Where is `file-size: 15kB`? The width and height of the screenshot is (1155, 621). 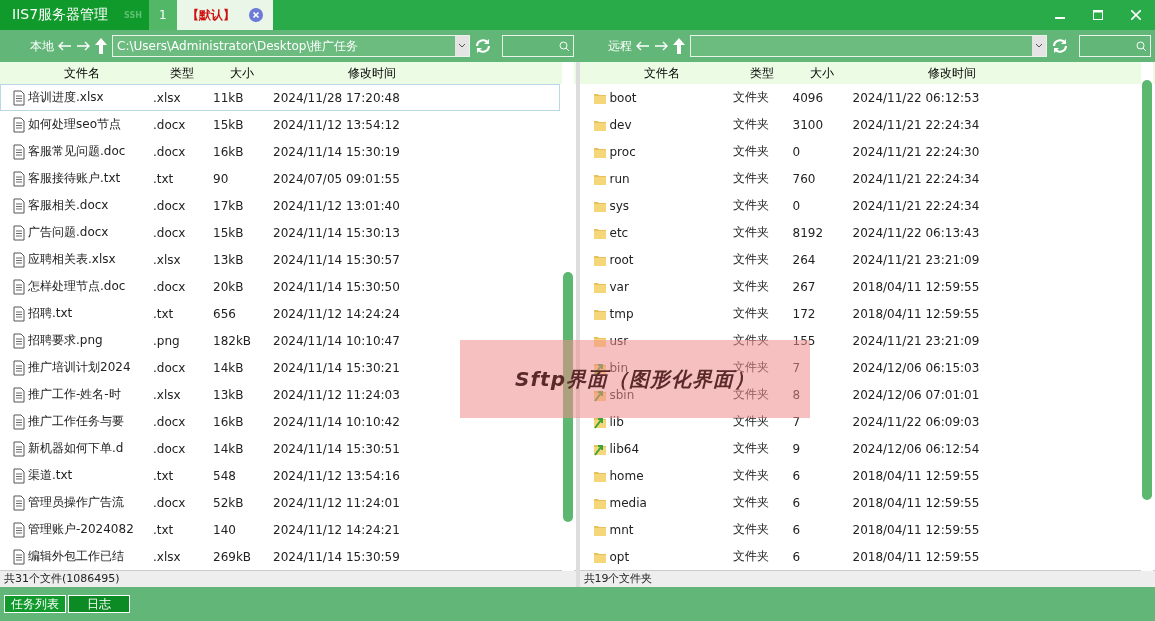
file-size: 15kB is located at coordinates (229, 124).